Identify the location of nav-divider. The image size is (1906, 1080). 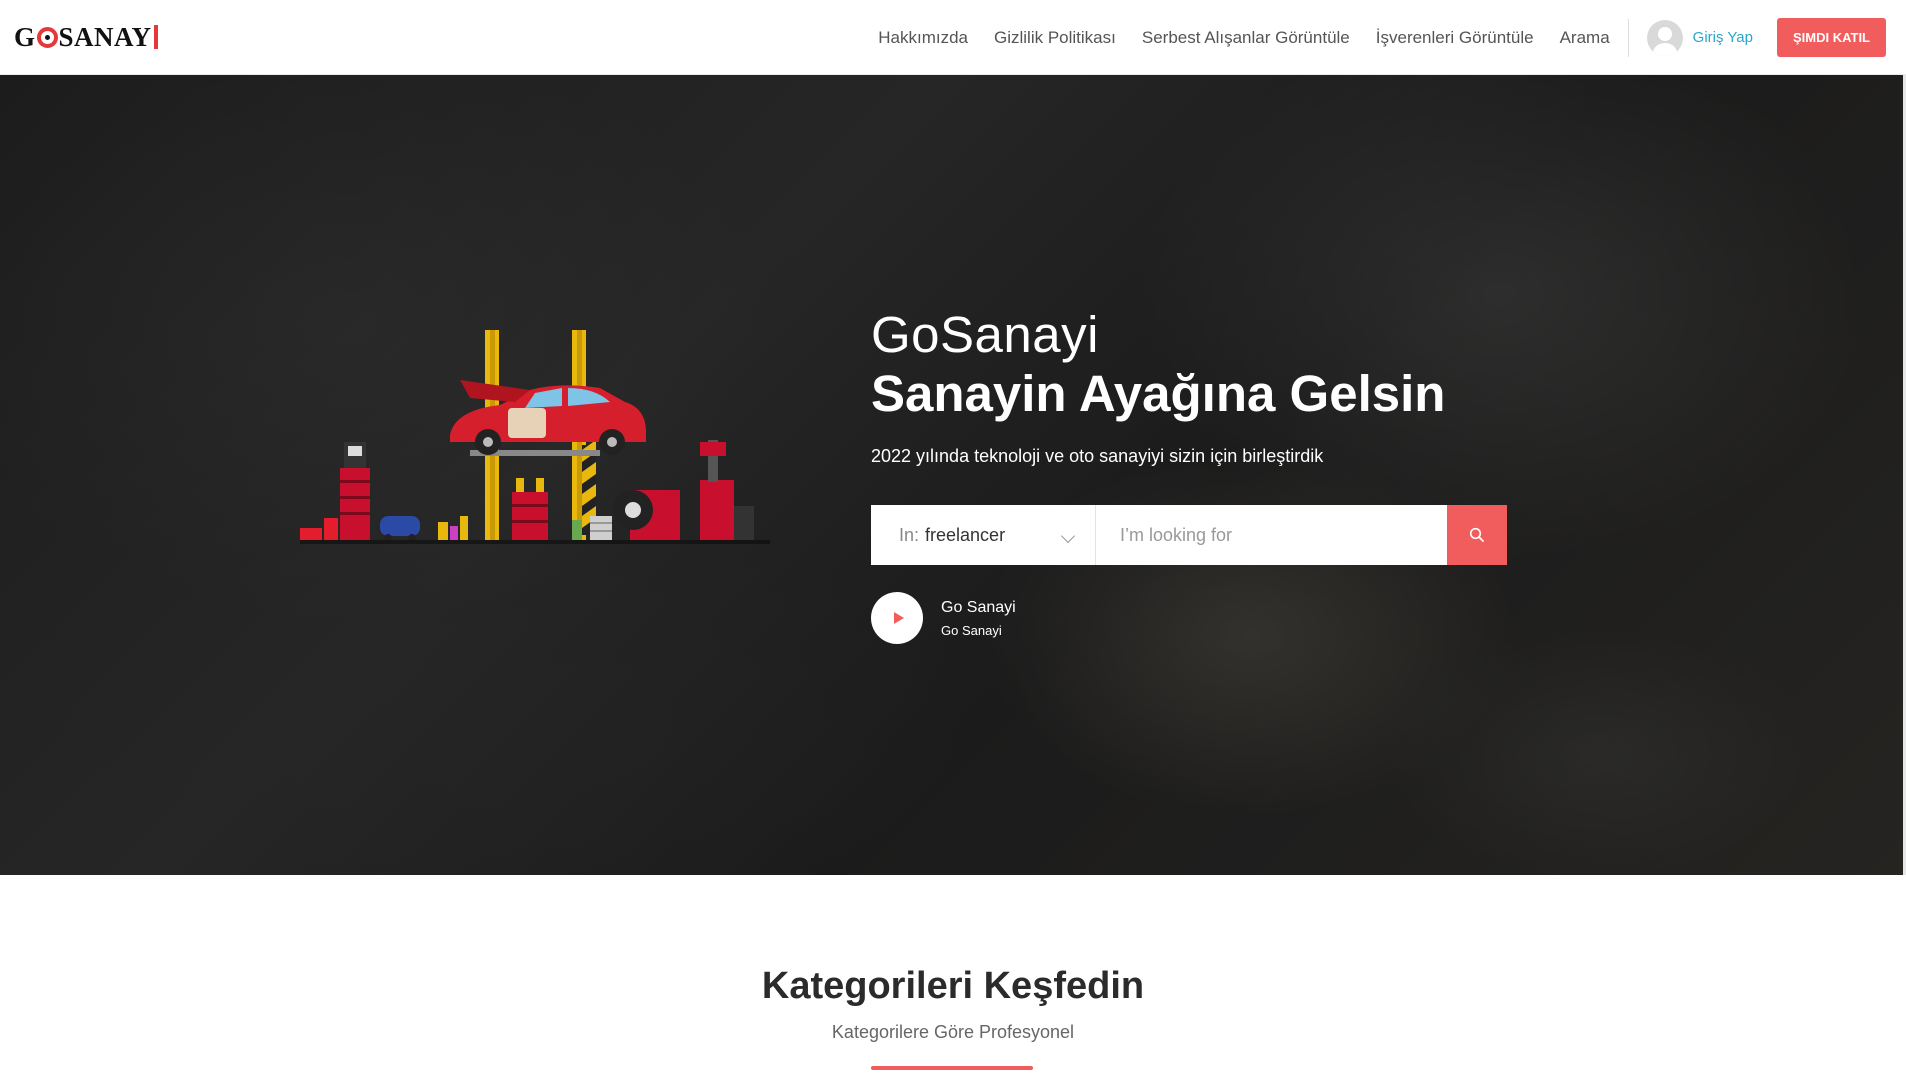
(1628, 37).